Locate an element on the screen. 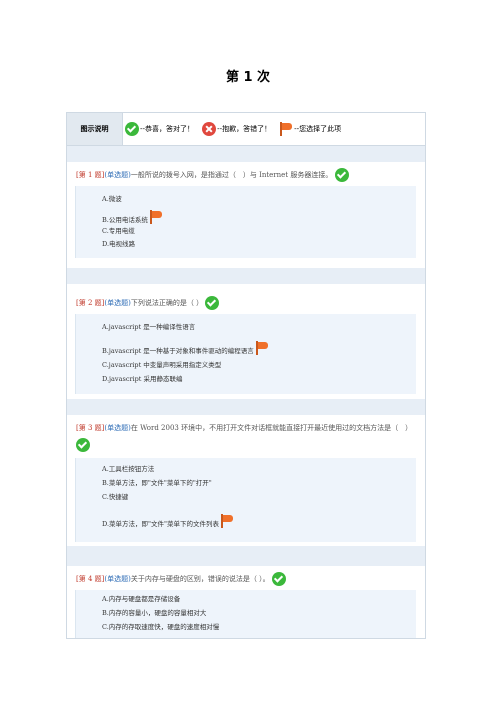 The width and height of the screenshot is (496, 702). option-text: B.javascript 是一种基于对象和事件驱动的编程语言 is located at coordinates (178, 351).